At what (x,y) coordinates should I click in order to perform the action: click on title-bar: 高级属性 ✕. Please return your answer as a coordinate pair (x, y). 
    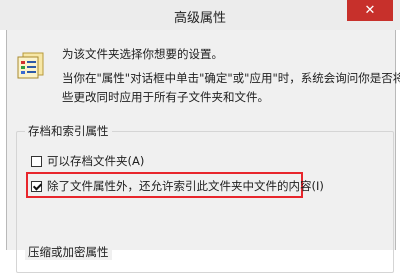
    Looking at the image, I should click on (200, 15).